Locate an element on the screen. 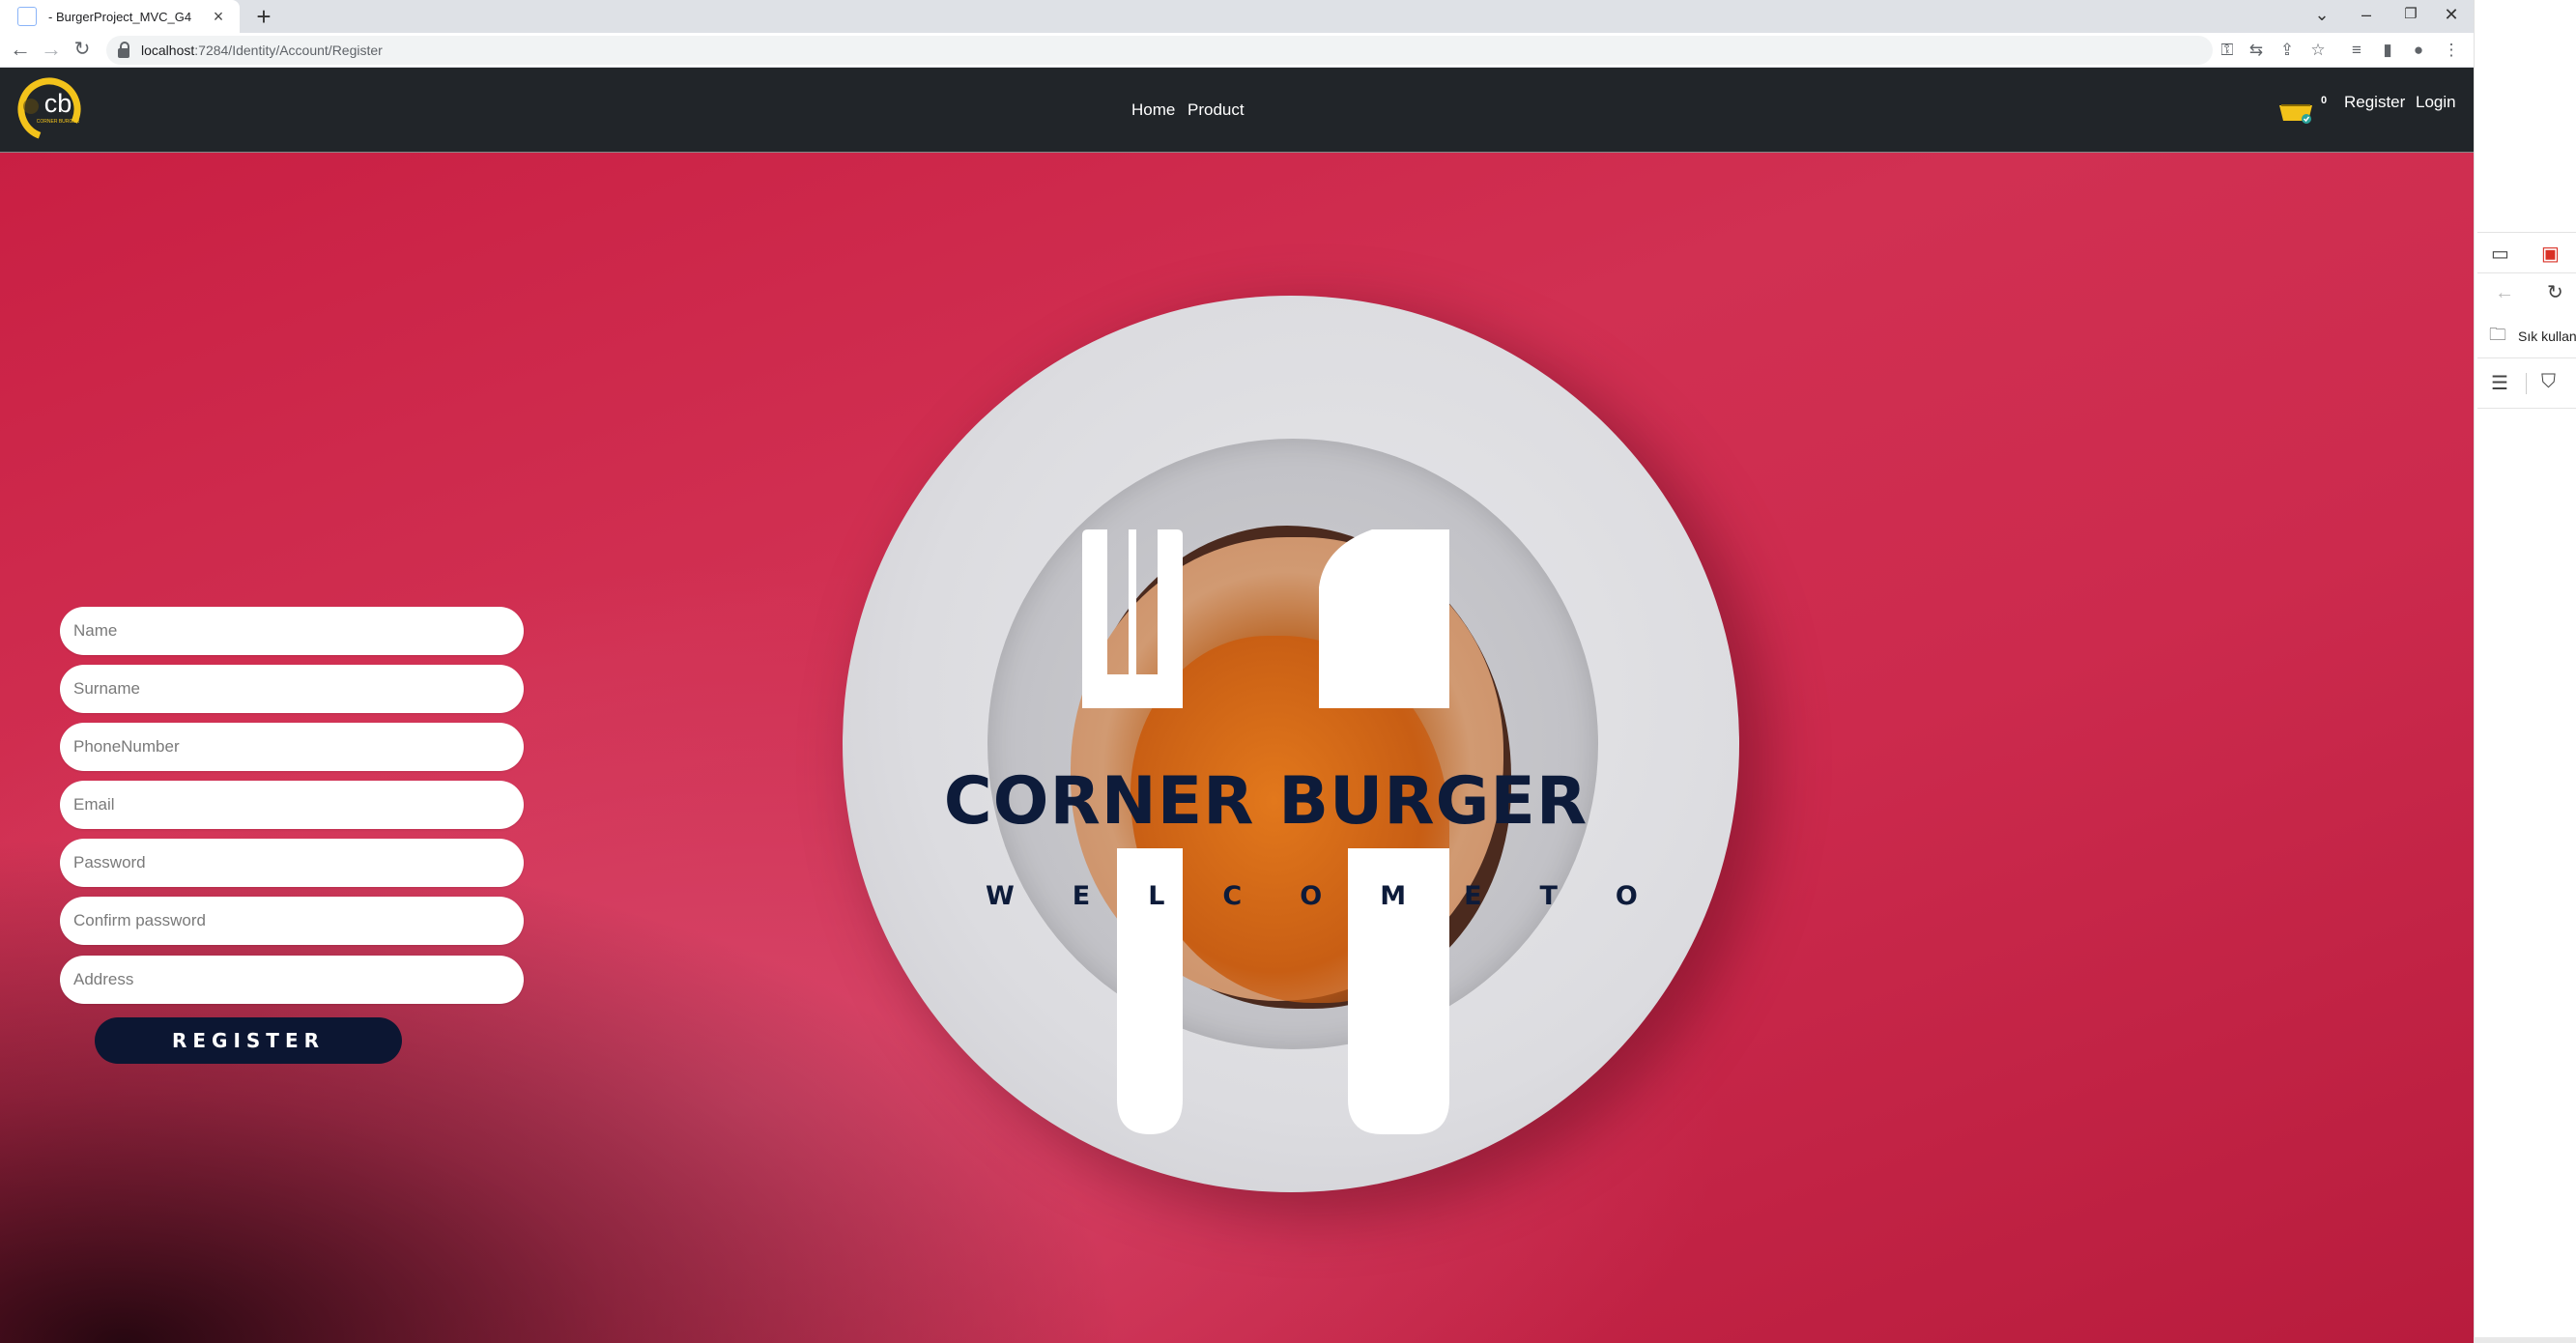 Image resolution: width=2576 pixels, height=1343 pixels. site-logo: cb CORNER BURGER is located at coordinates (49, 109).